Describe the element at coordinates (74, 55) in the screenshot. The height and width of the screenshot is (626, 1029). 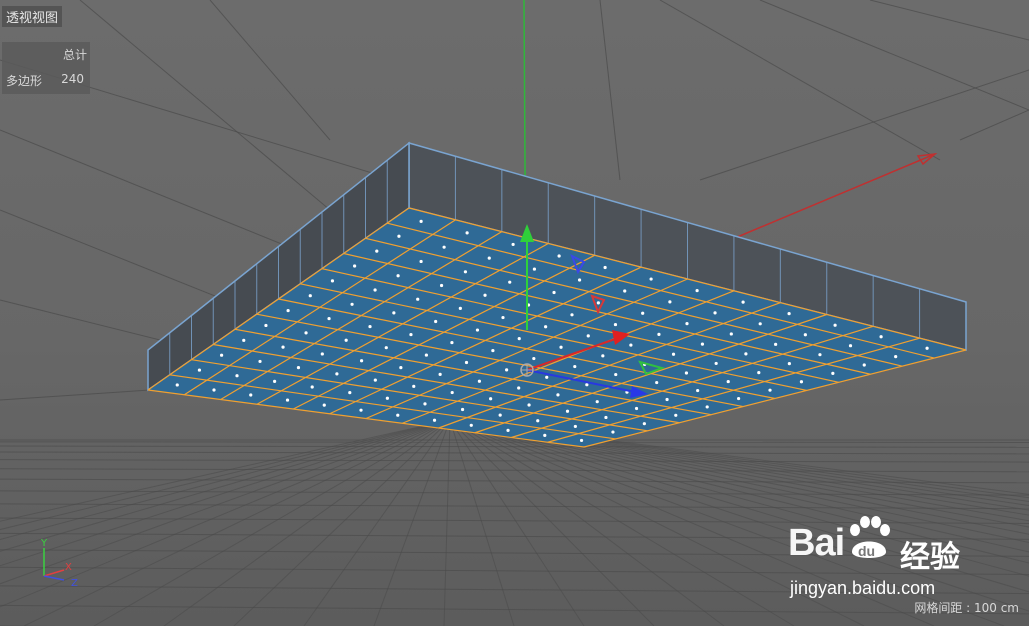
I see `stats-header: 总计` at that location.